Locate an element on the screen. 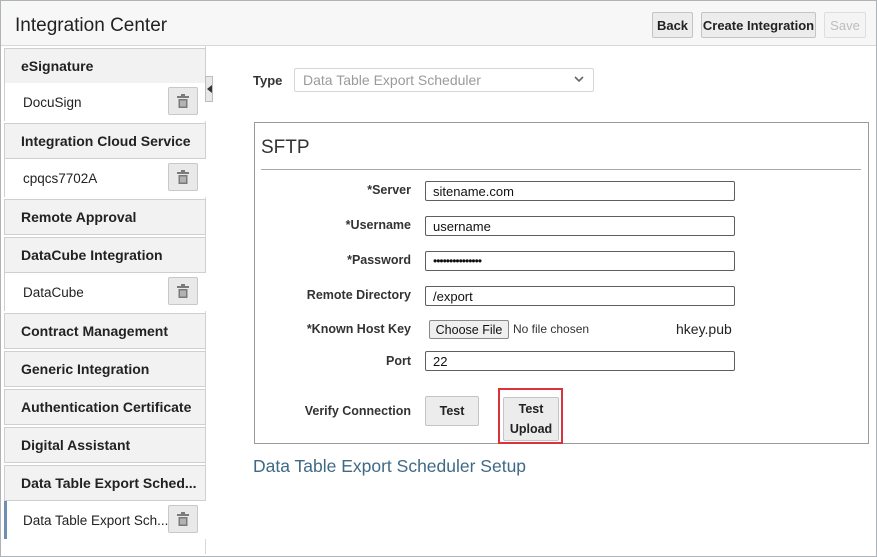  remote-directory-label: Remote Directory is located at coordinates (358, 295).